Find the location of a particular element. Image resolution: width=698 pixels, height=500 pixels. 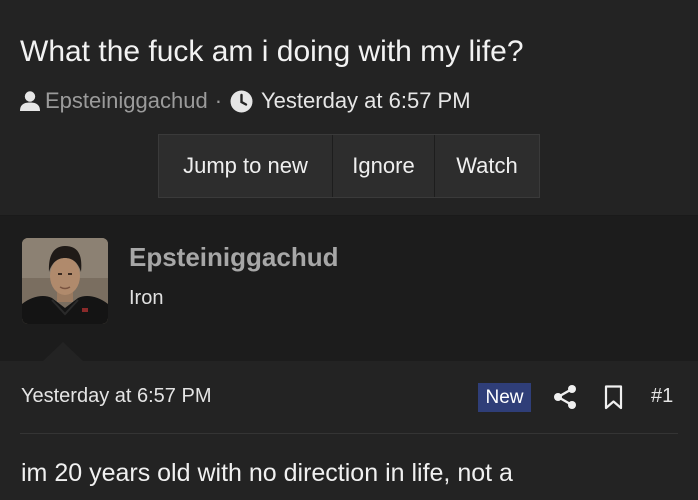

ignore-button: Ignore is located at coordinates (384, 166).